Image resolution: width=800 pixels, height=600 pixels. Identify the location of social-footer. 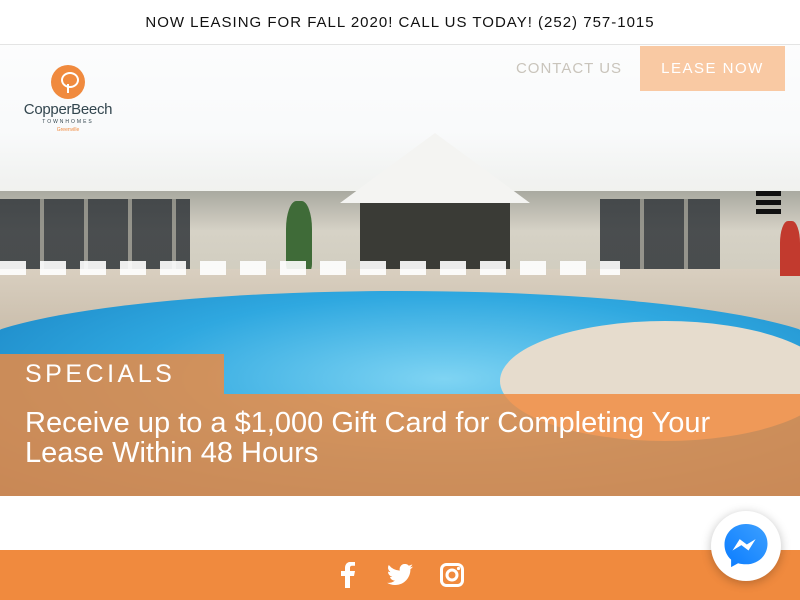
(400, 575).